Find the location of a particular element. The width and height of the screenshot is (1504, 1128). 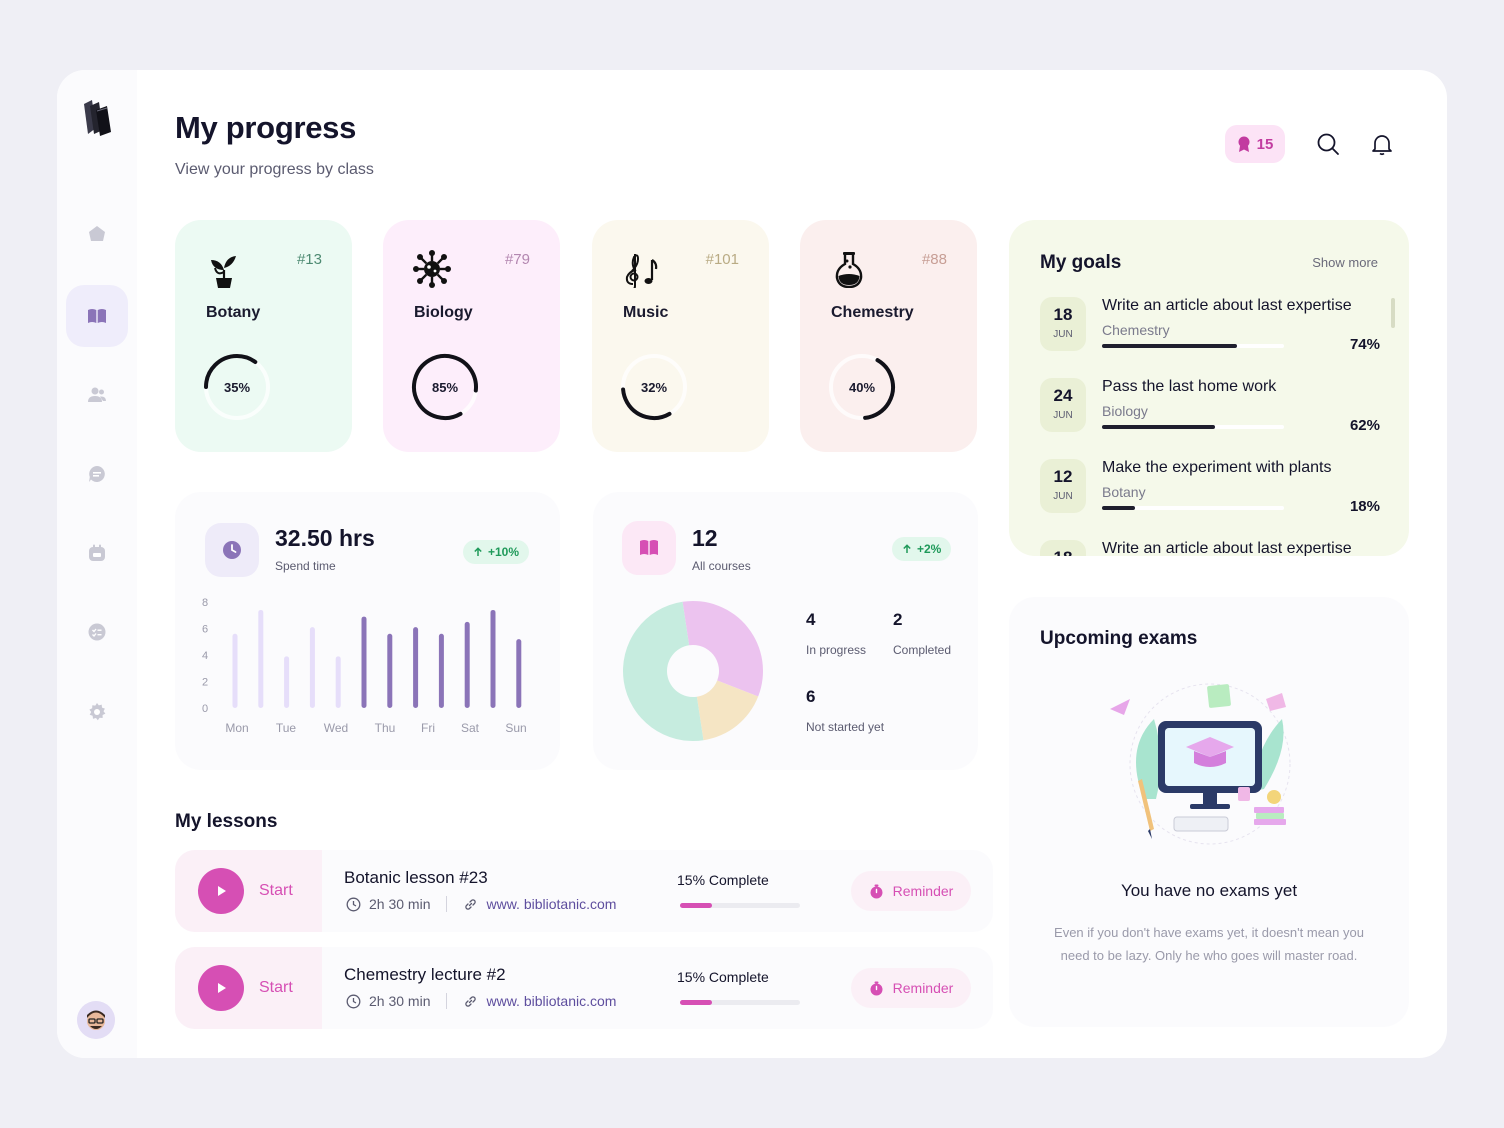

medal-icon is located at coordinates (1244, 144).